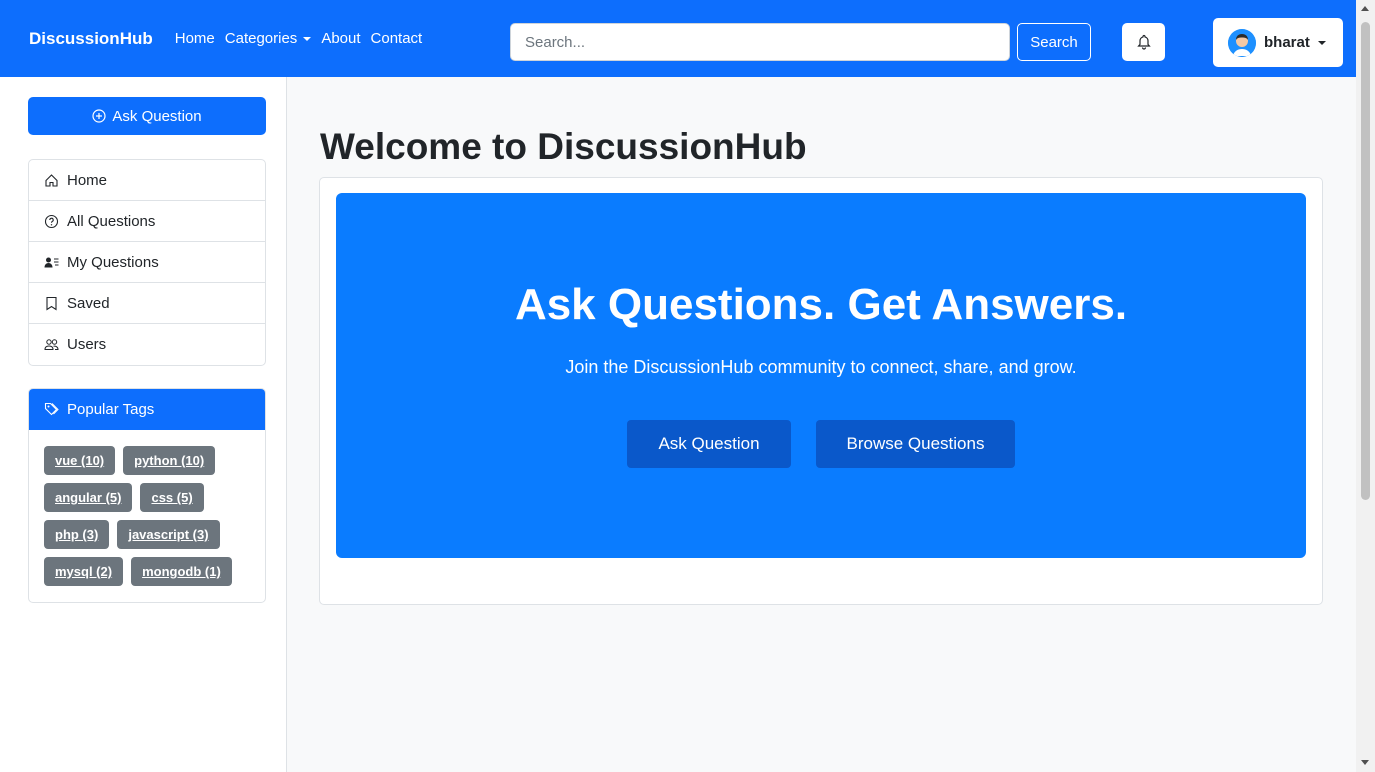 The image size is (1375, 772). What do you see at coordinates (397, 38) in the screenshot?
I see `nav-link-contact: Contact` at bounding box center [397, 38].